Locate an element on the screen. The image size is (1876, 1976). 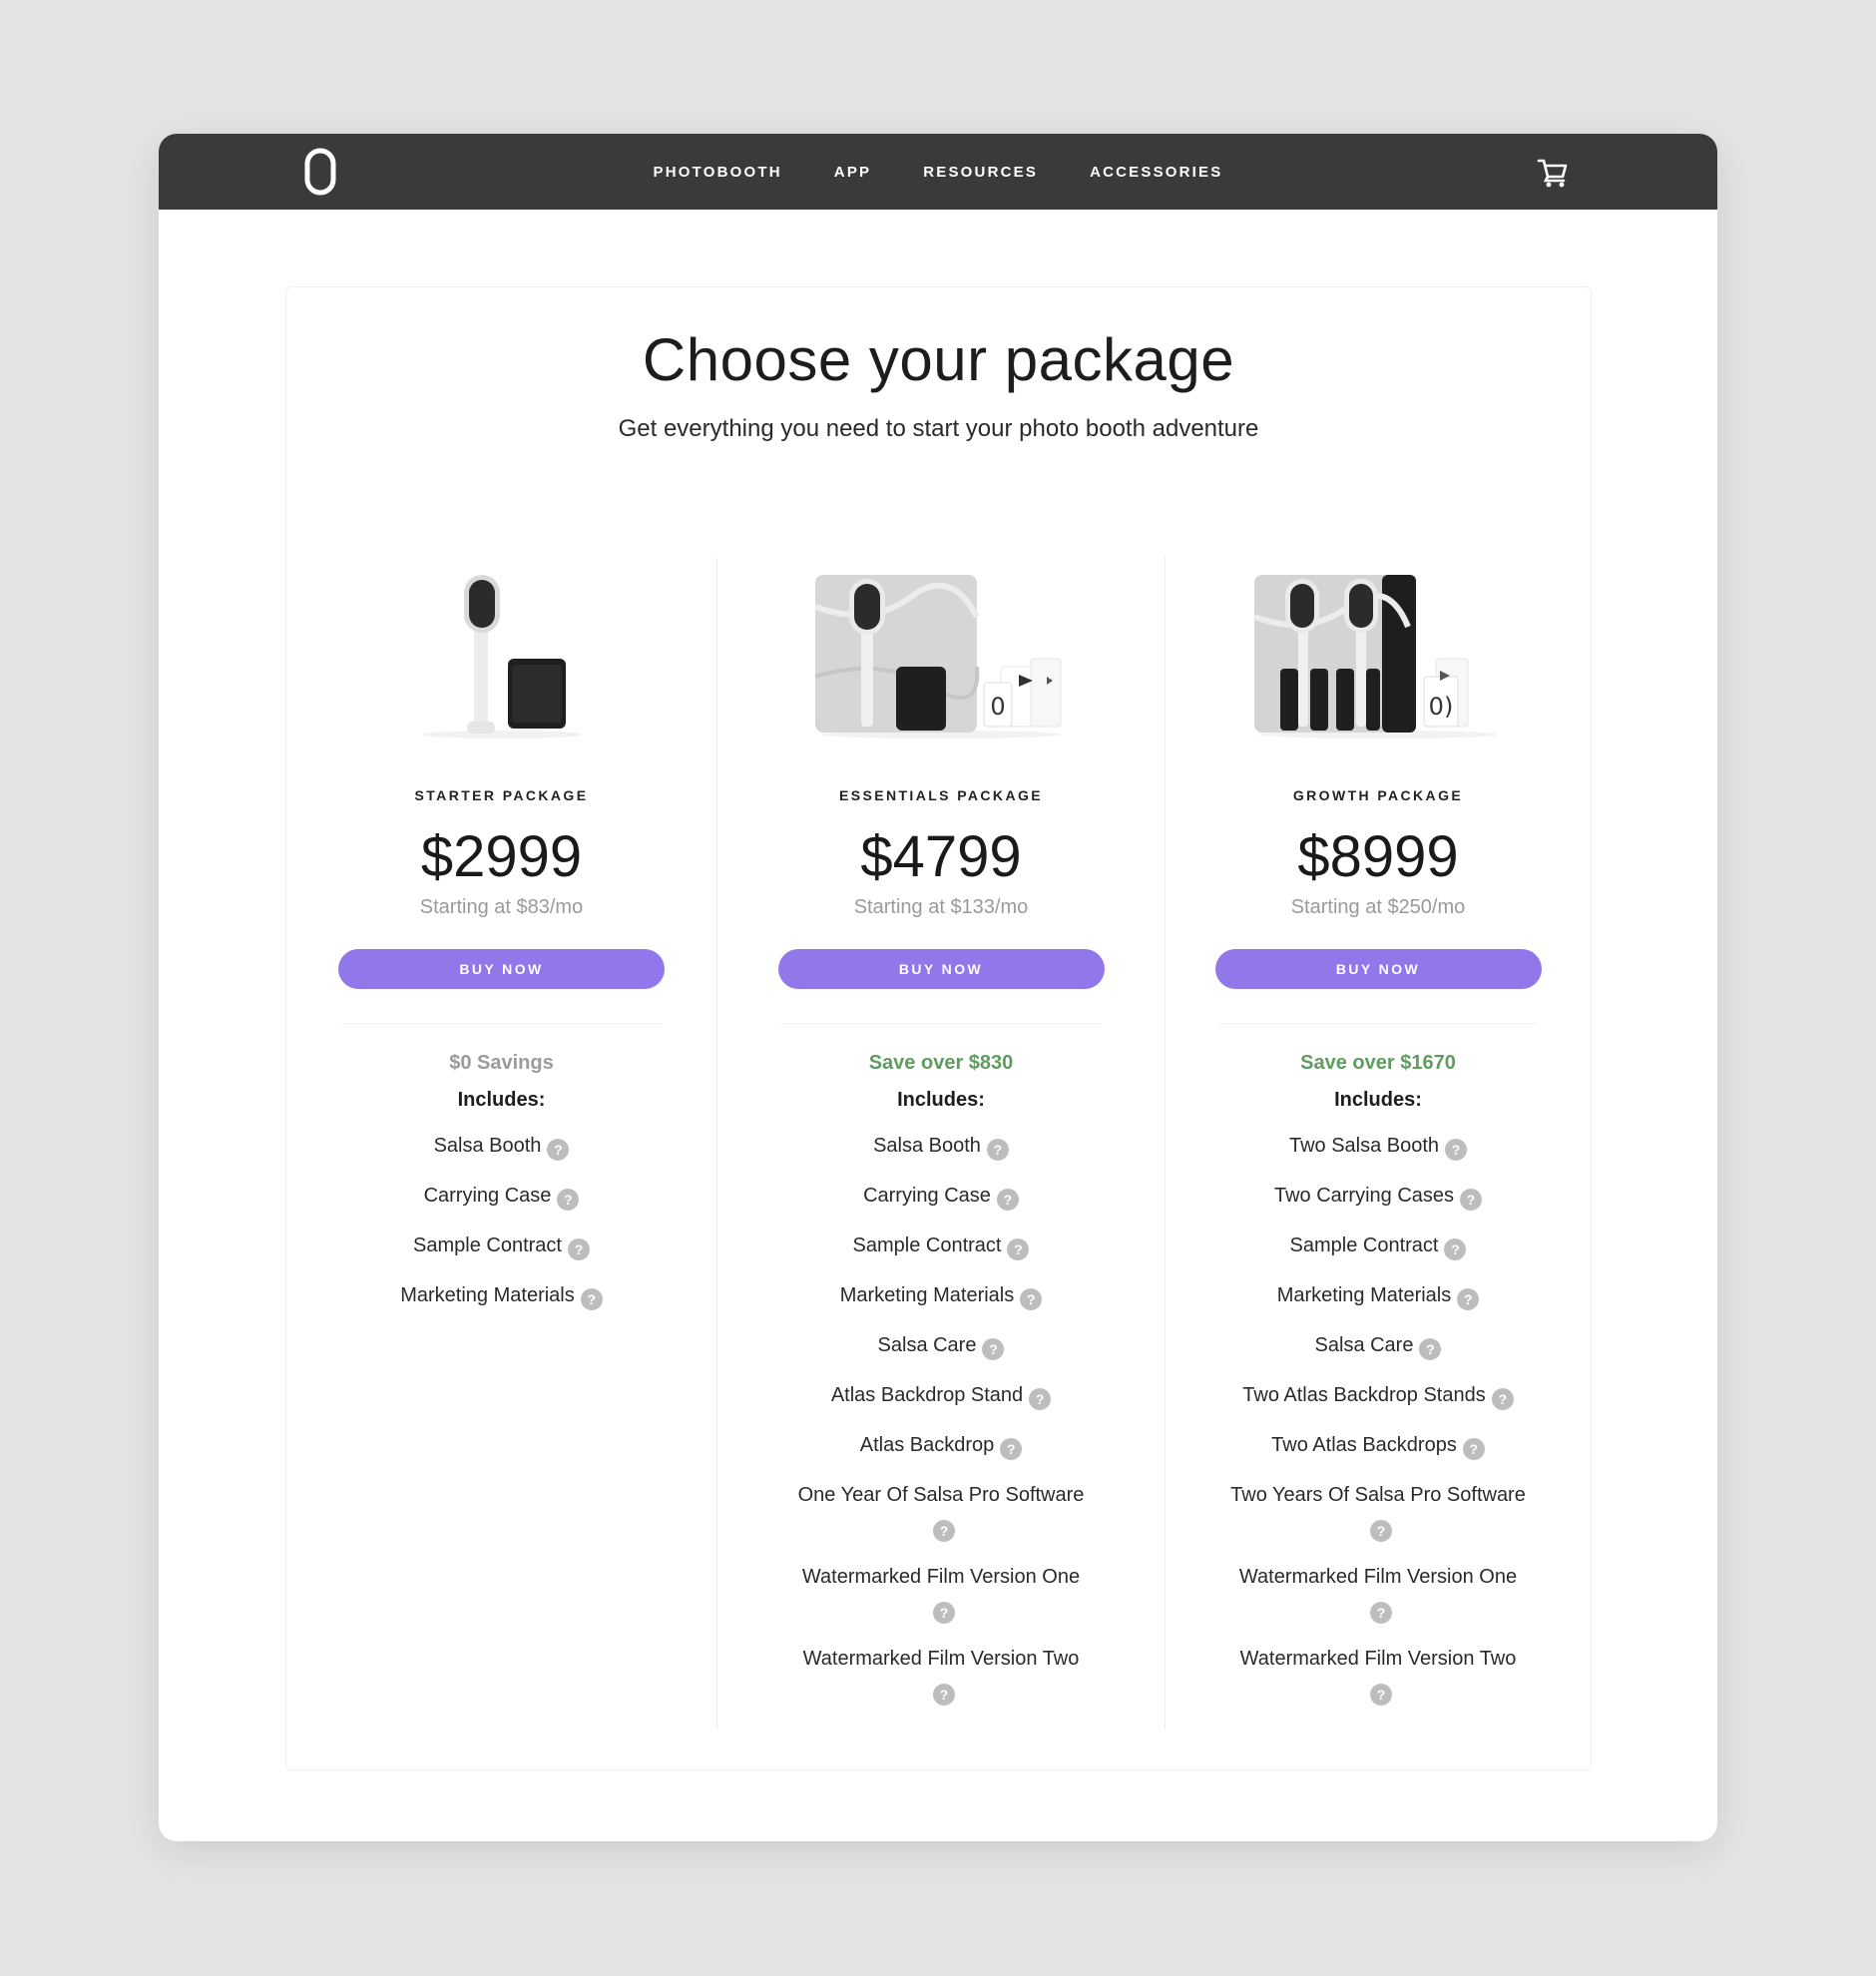
monthly-price: Starting at $83/mo is located at coordinates (501, 907).